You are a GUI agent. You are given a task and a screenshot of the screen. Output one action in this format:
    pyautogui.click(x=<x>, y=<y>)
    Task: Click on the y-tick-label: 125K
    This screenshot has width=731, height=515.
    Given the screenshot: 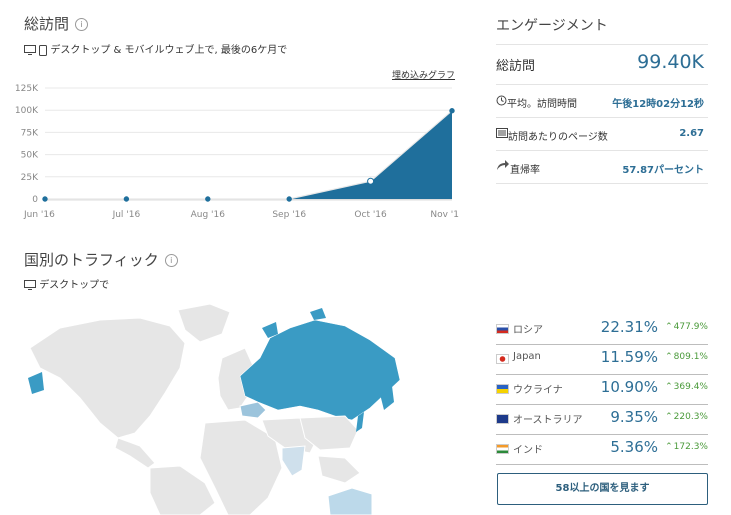 What is the action you would take?
    pyautogui.click(x=27, y=89)
    